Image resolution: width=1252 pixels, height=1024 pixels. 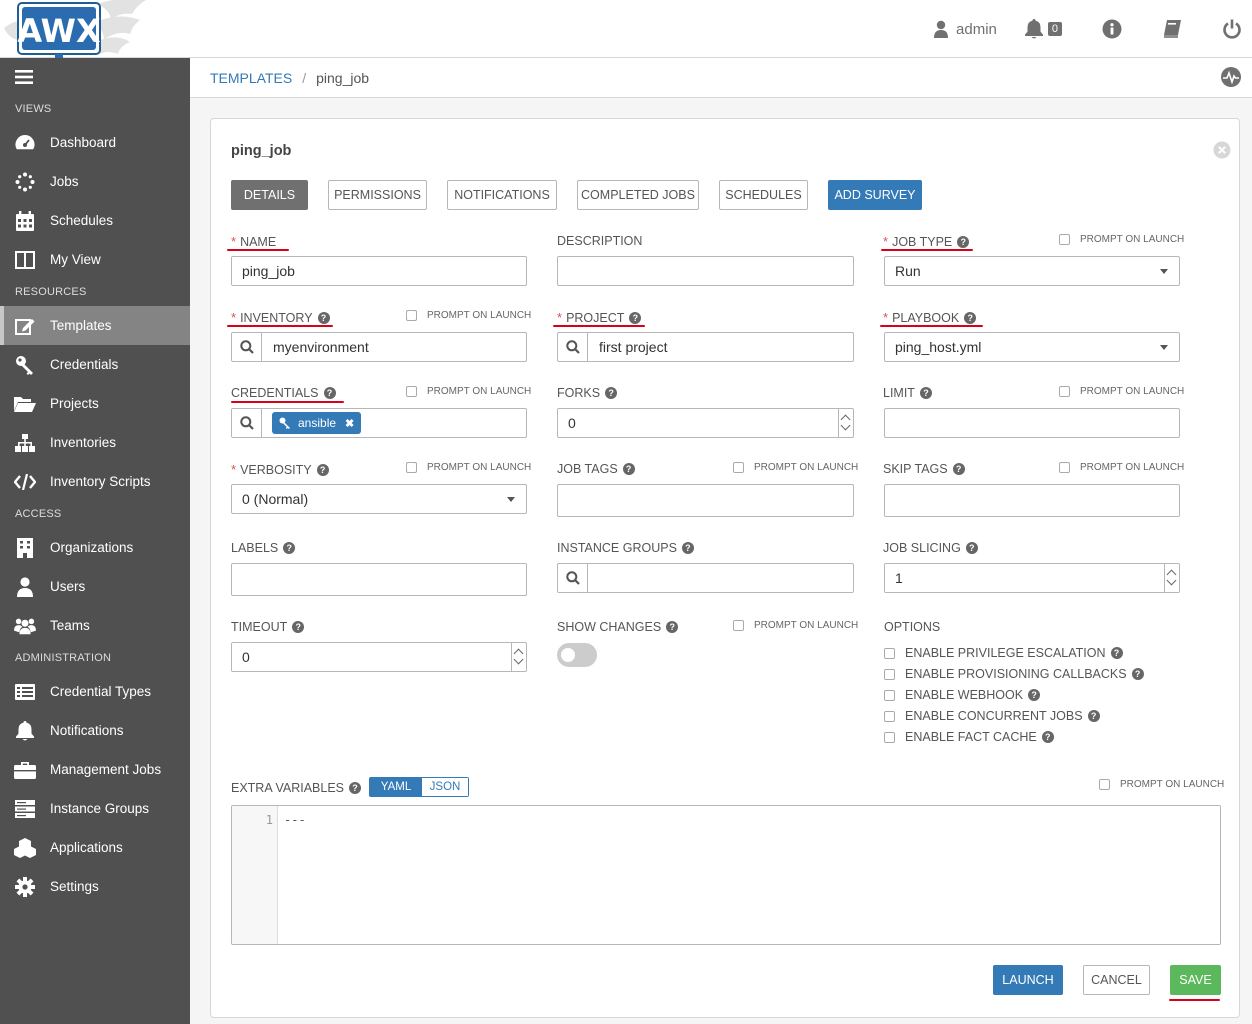 I want to click on user-menu: admin, so click(x=965, y=29).